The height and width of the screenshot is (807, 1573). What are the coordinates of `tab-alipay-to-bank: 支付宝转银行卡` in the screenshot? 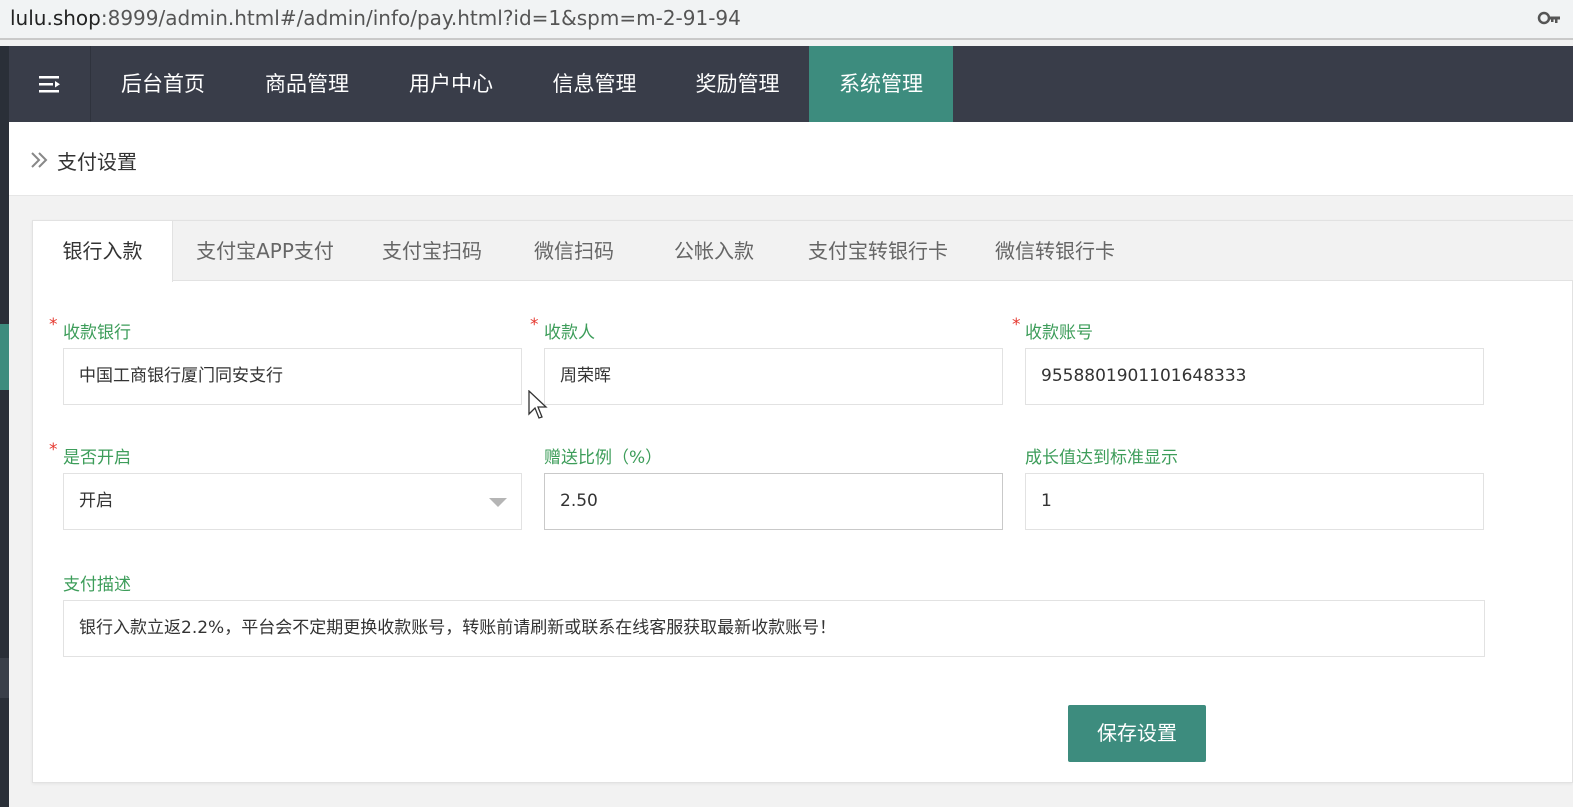 It's located at (878, 251).